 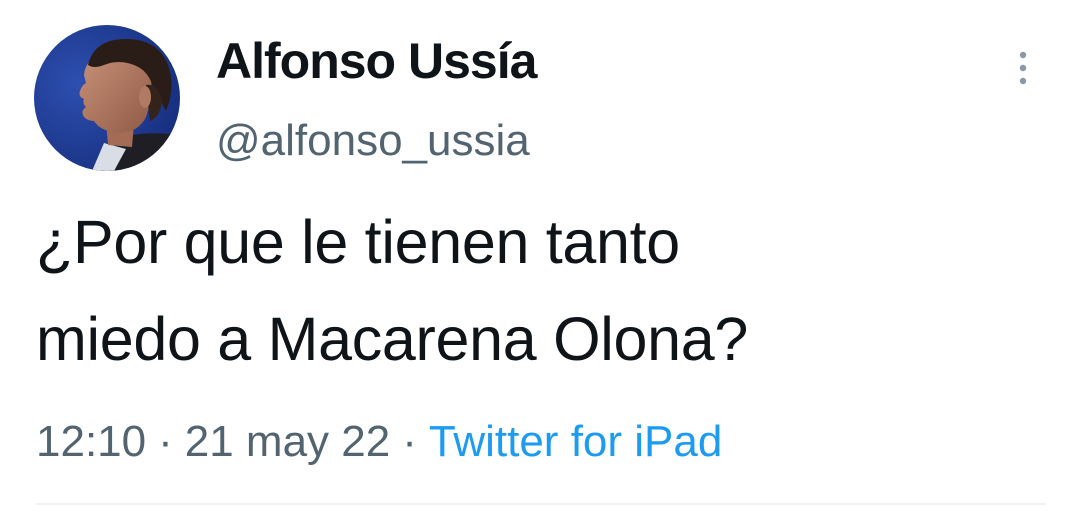 What do you see at coordinates (373, 141) in the screenshot?
I see `user-handle: @alfonso_ussia` at bounding box center [373, 141].